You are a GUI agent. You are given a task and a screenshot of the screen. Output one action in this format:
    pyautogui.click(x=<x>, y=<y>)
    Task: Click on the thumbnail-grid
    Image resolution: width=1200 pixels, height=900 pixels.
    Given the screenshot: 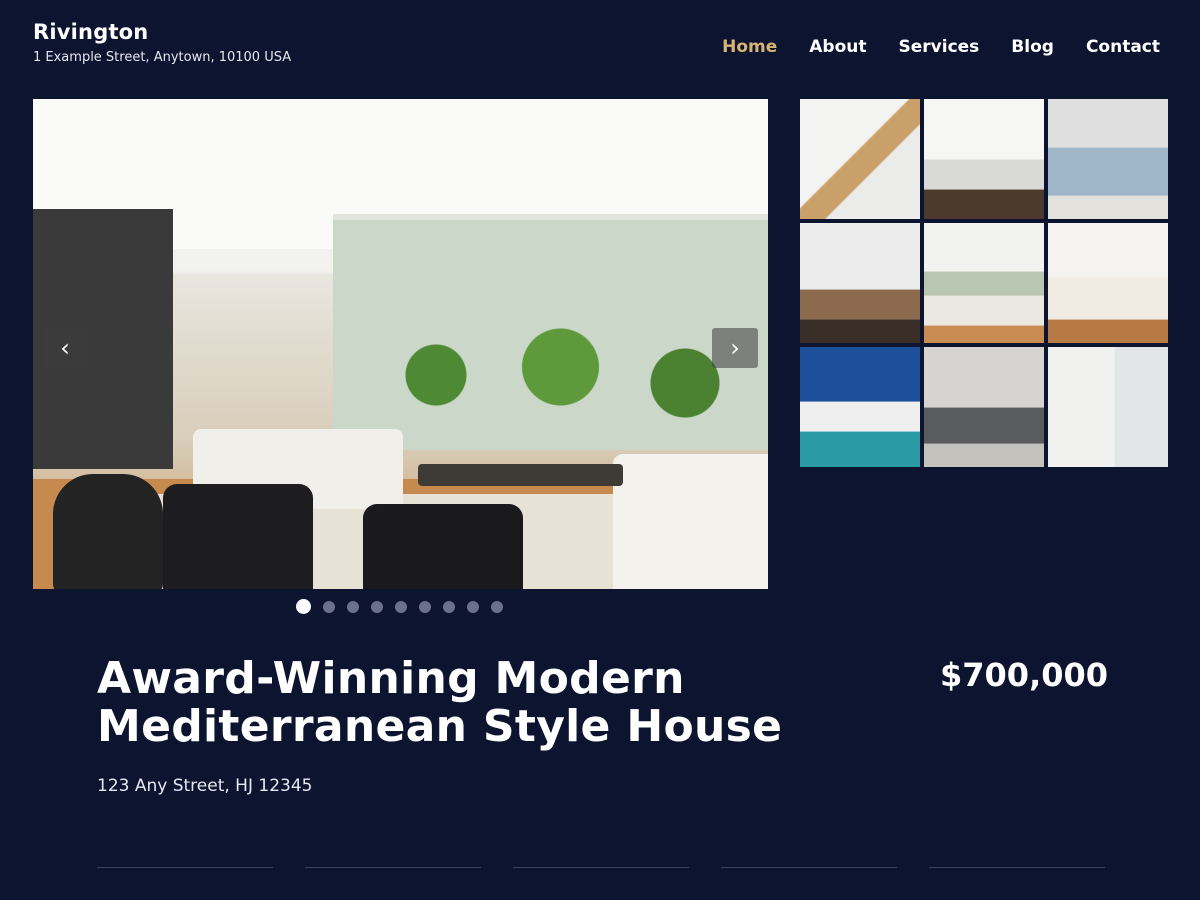 What is the action you would take?
    pyautogui.click(x=984, y=283)
    